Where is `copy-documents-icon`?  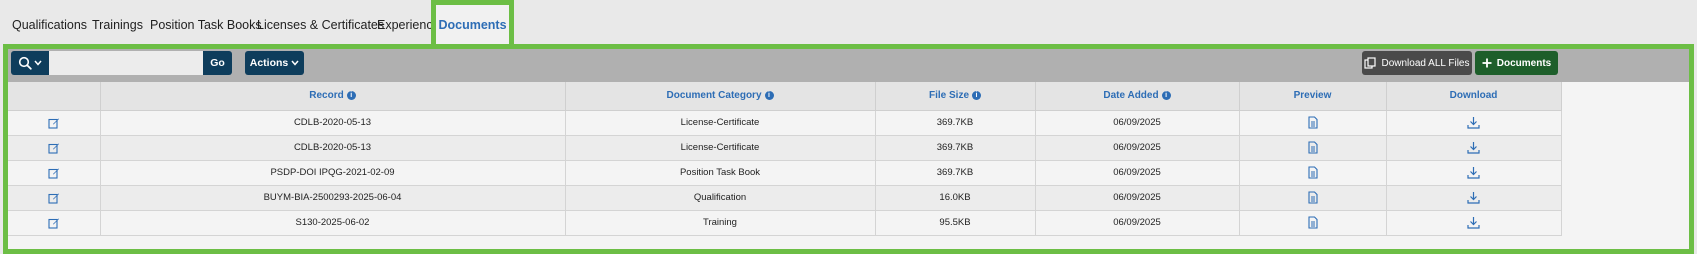 copy-documents-icon is located at coordinates (1370, 63).